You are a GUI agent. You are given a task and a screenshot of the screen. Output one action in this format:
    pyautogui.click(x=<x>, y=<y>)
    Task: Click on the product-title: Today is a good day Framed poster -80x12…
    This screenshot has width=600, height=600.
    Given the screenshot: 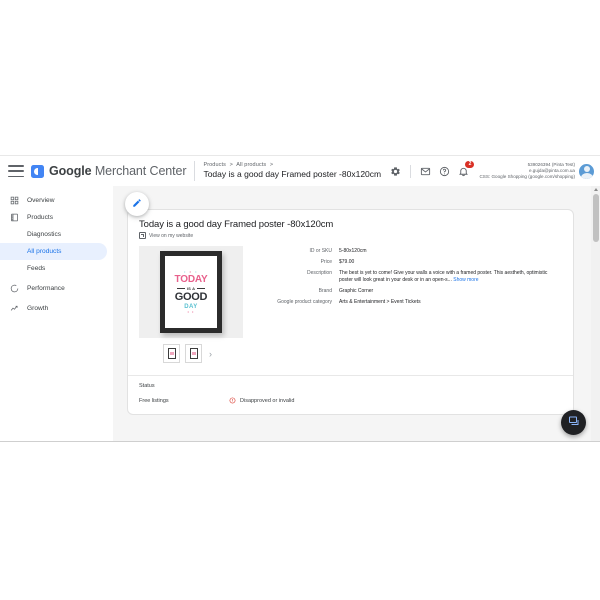 What is the action you would take?
    pyautogui.click(x=236, y=224)
    